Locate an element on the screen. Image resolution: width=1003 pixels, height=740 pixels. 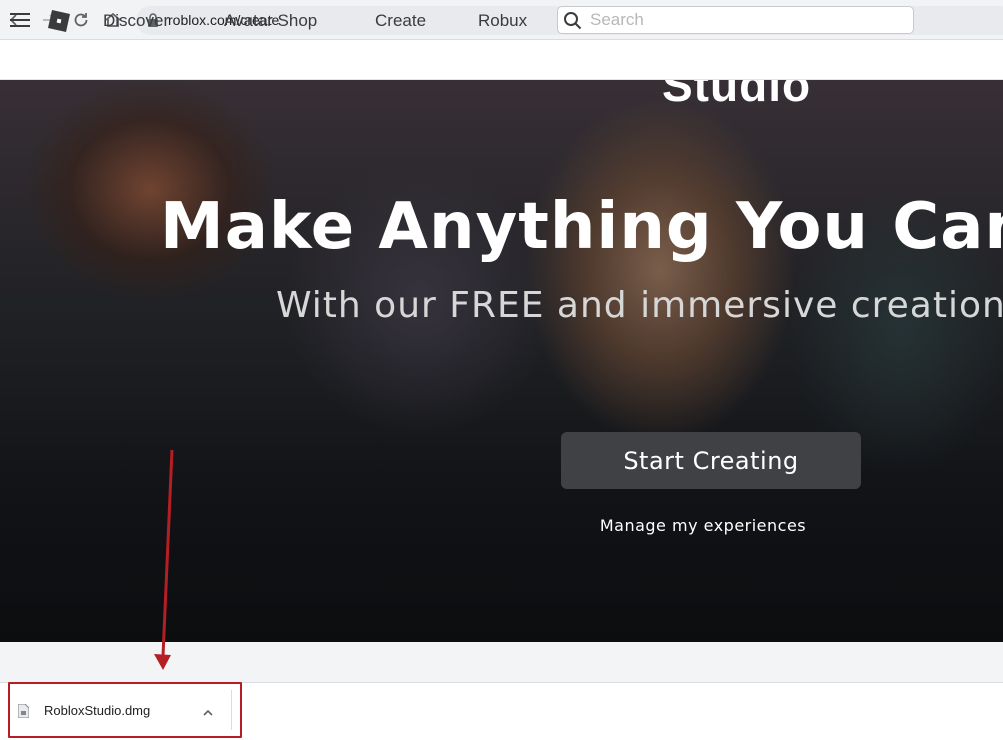
start-creating-button: Start Creating is located at coordinates (711, 460).